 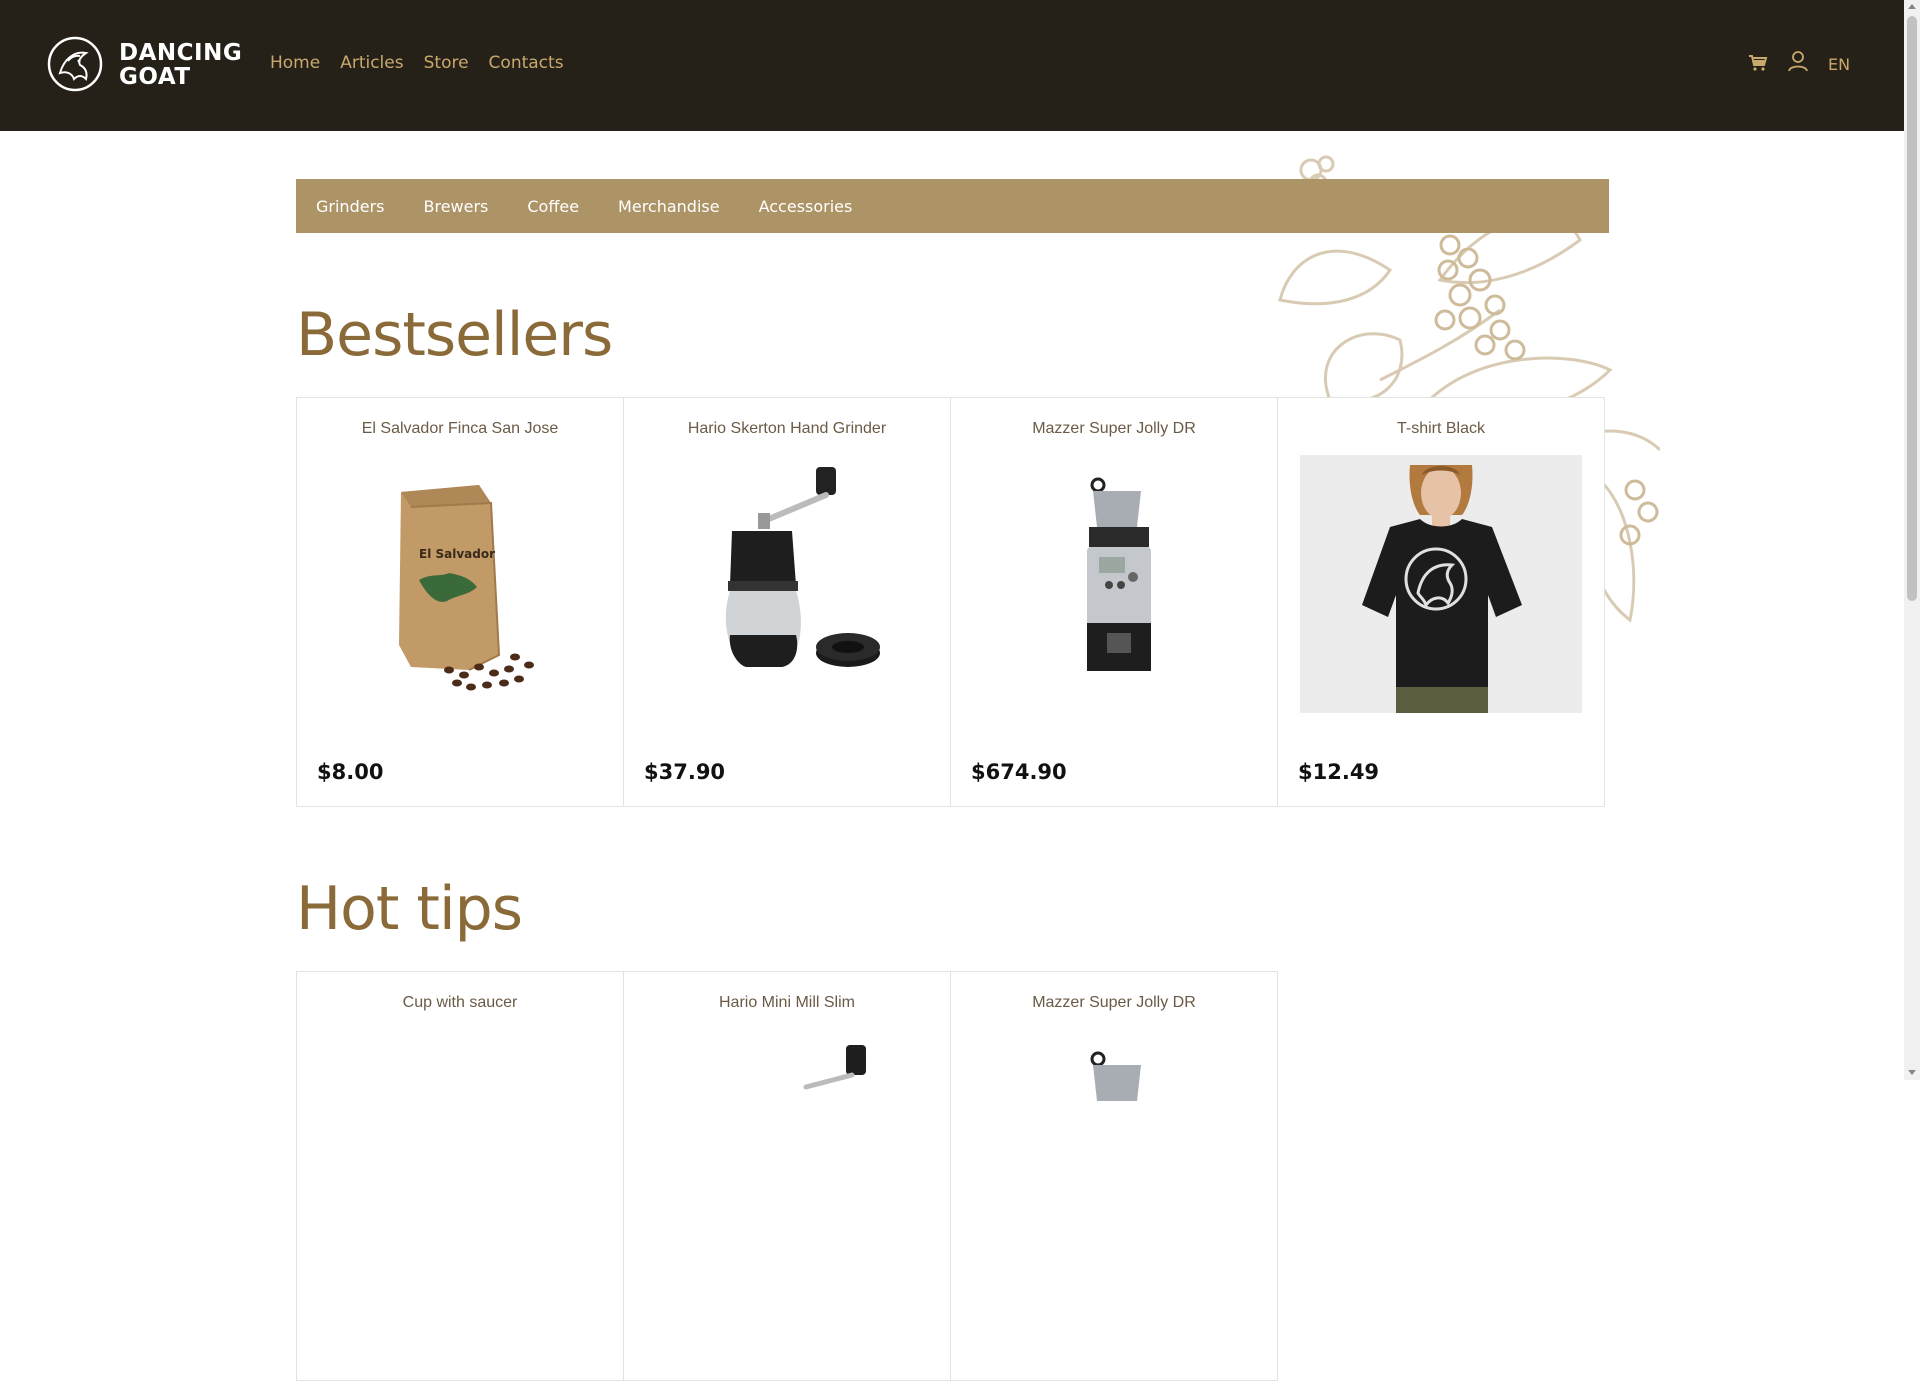 What do you see at coordinates (1912, 1072) in the screenshot?
I see `scroll-down-arrow-icon` at bounding box center [1912, 1072].